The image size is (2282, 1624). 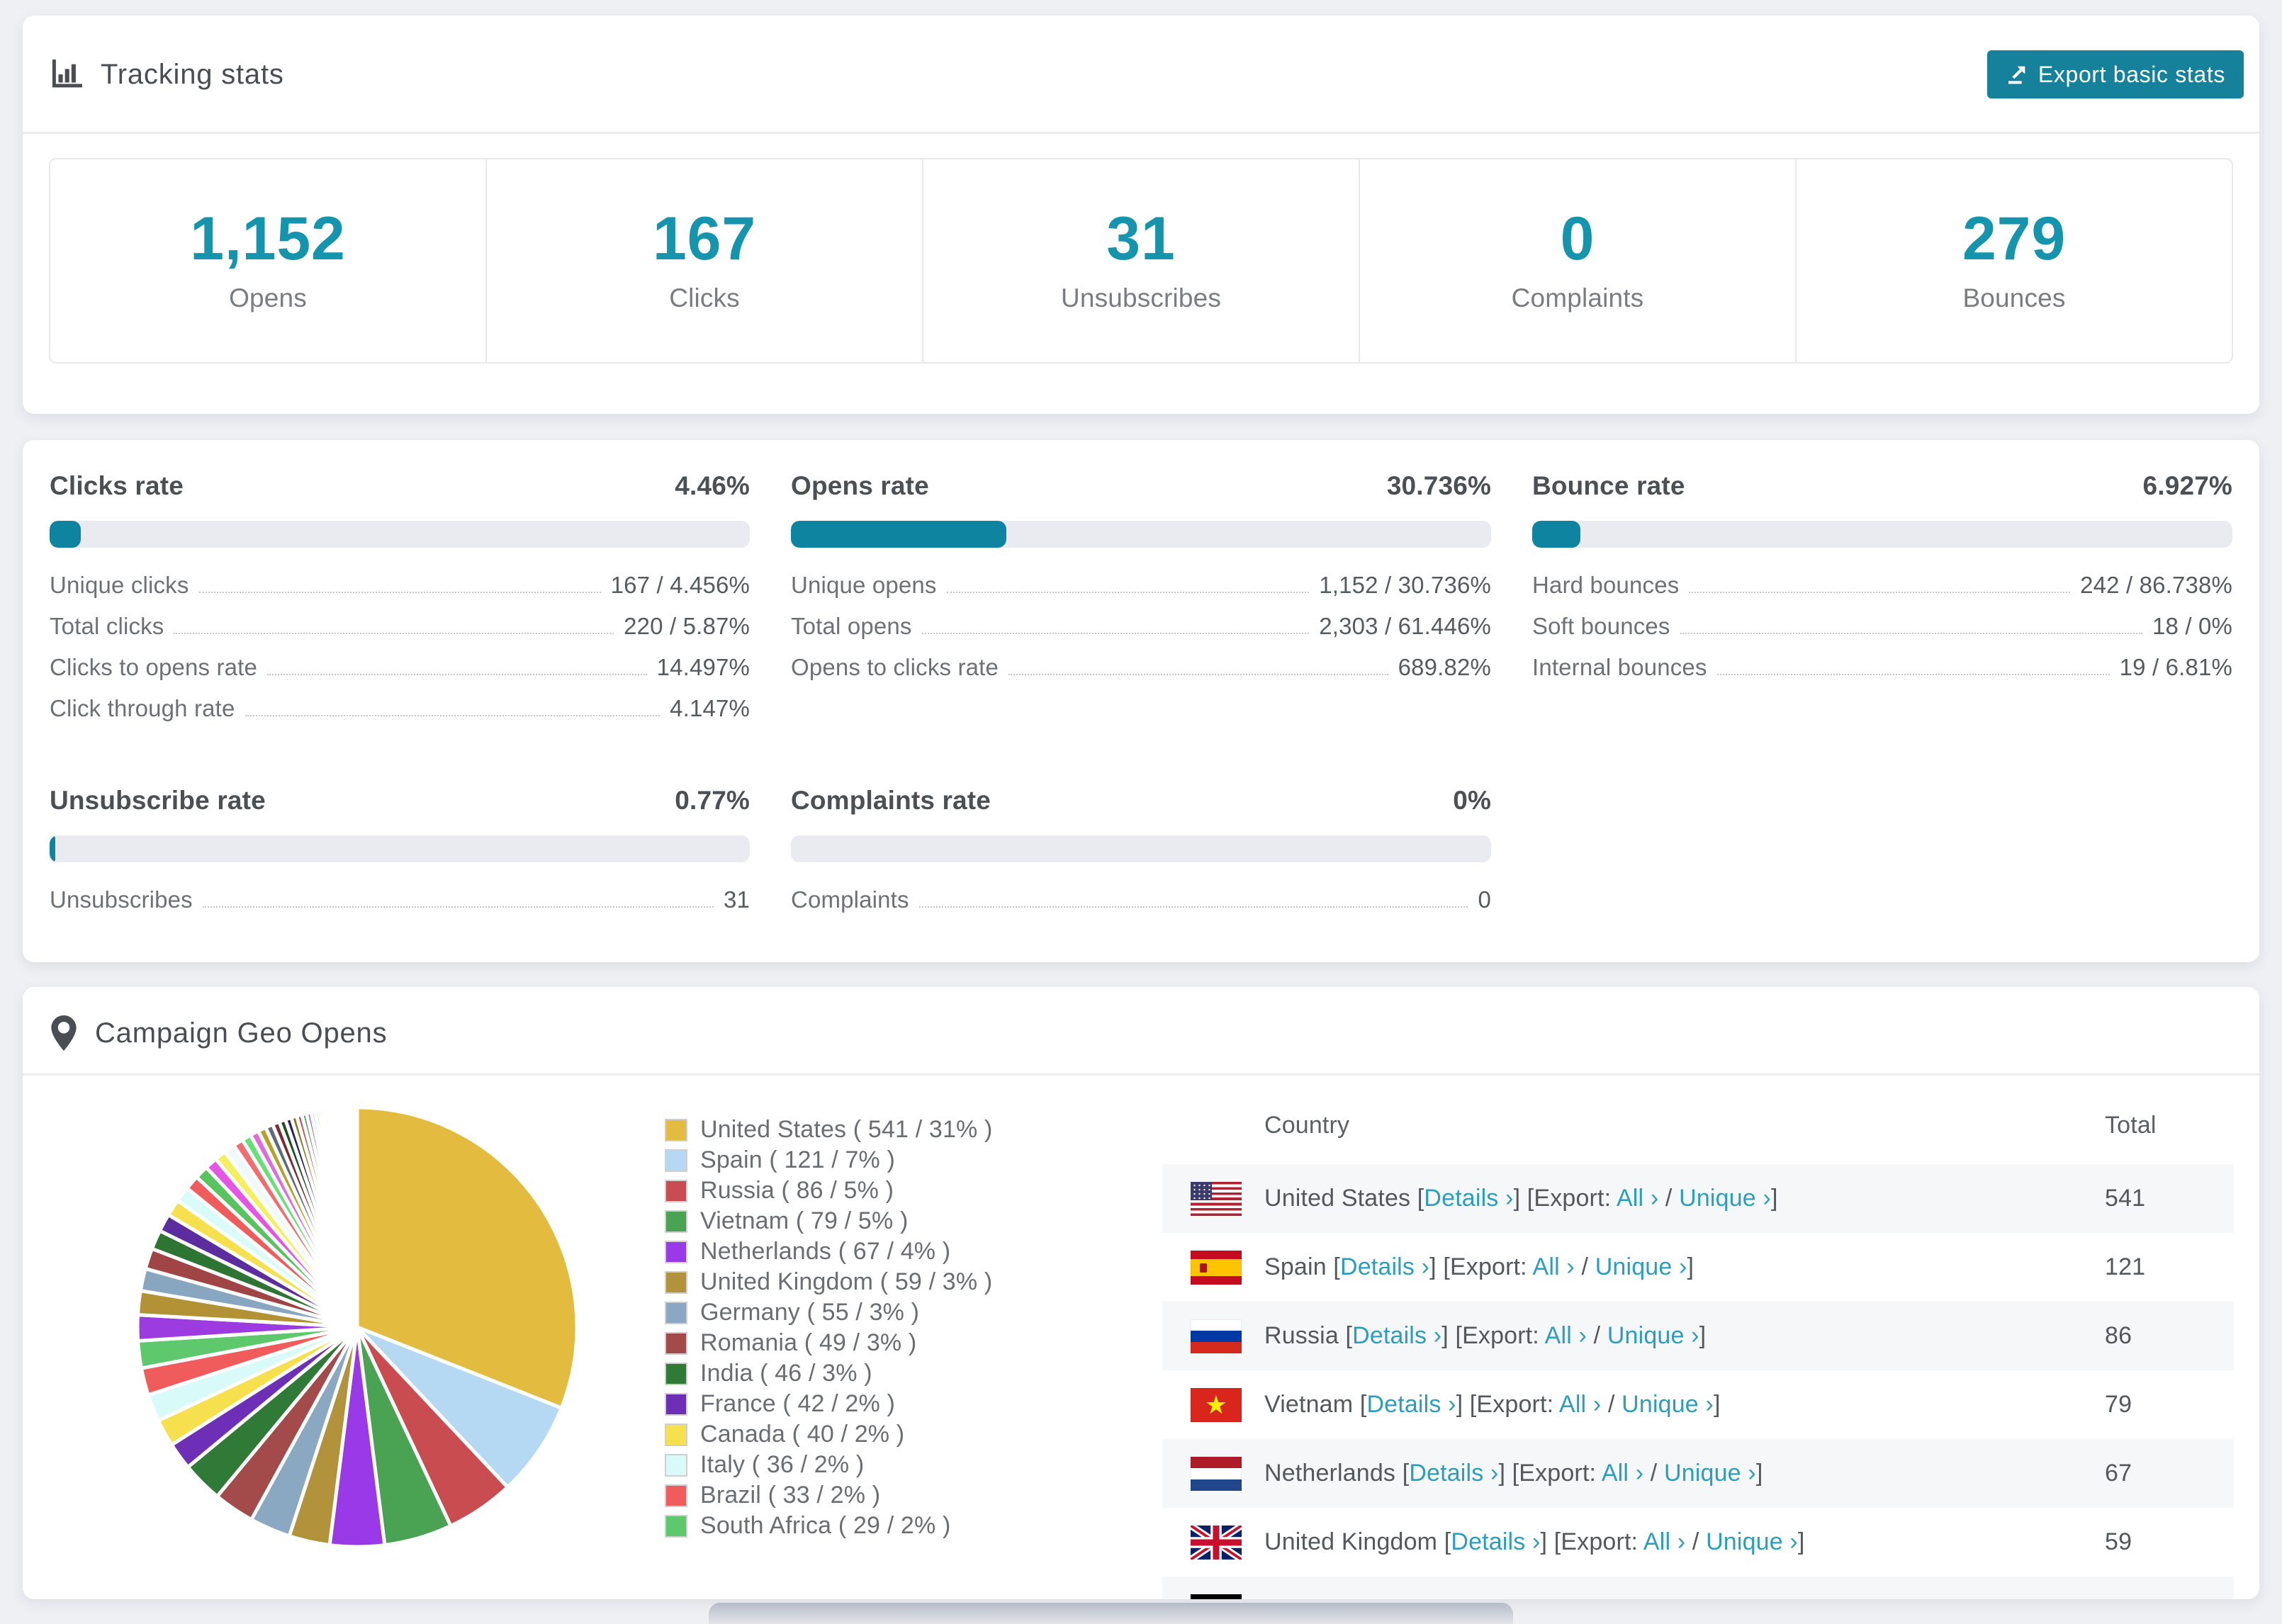 I want to click on legend-item: Germany ( 55 / 3% ), so click(x=829, y=1312).